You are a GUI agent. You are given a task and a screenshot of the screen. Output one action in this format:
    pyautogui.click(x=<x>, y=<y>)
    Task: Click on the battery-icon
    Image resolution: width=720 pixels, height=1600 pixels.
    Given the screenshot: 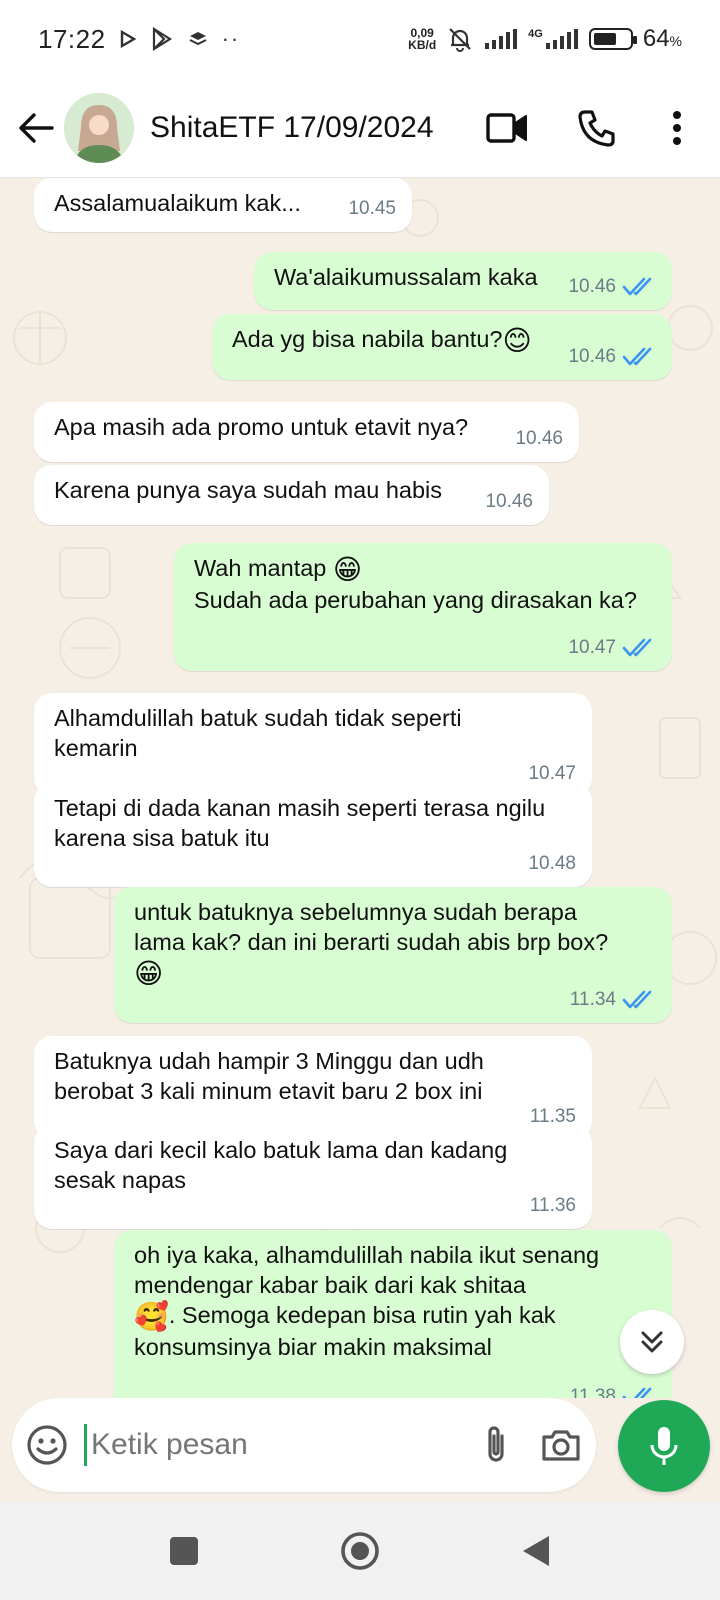 What is the action you would take?
    pyautogui.click(x=612, y=39)
    